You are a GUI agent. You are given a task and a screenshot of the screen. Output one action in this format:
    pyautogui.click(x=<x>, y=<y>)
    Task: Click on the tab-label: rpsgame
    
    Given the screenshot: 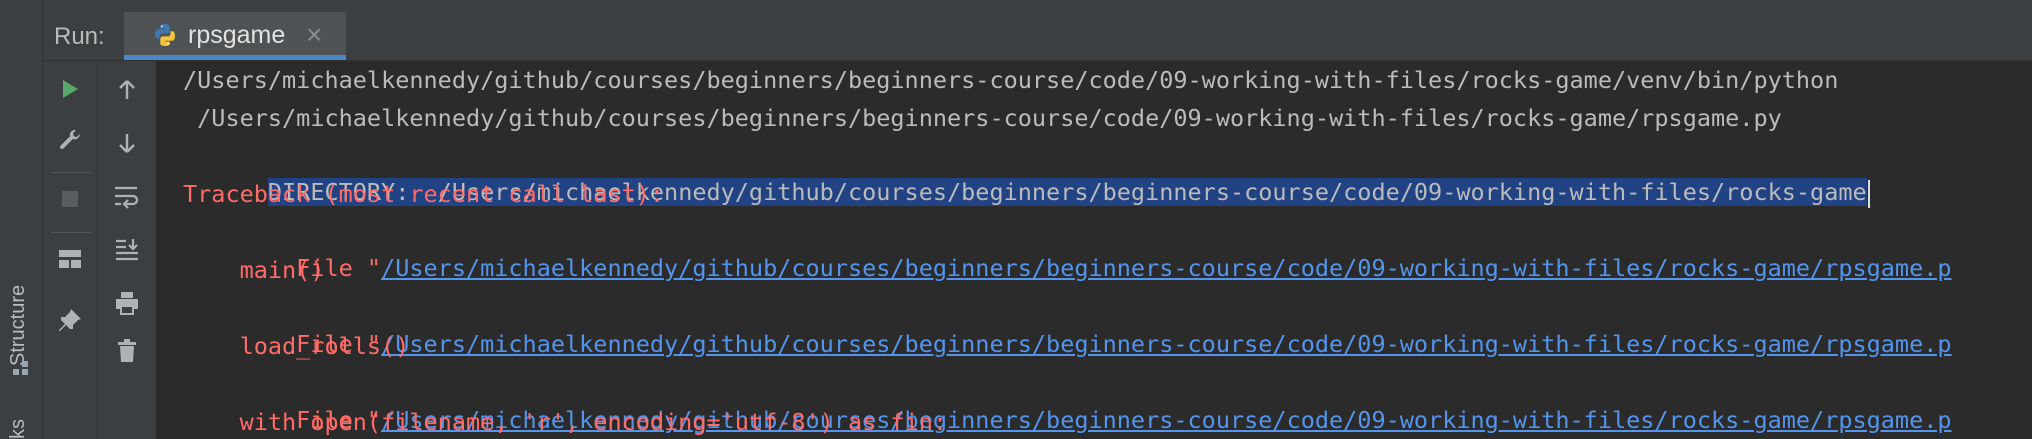 What is the action you would take?
    pyautogui.click(x=237, y=35)
    